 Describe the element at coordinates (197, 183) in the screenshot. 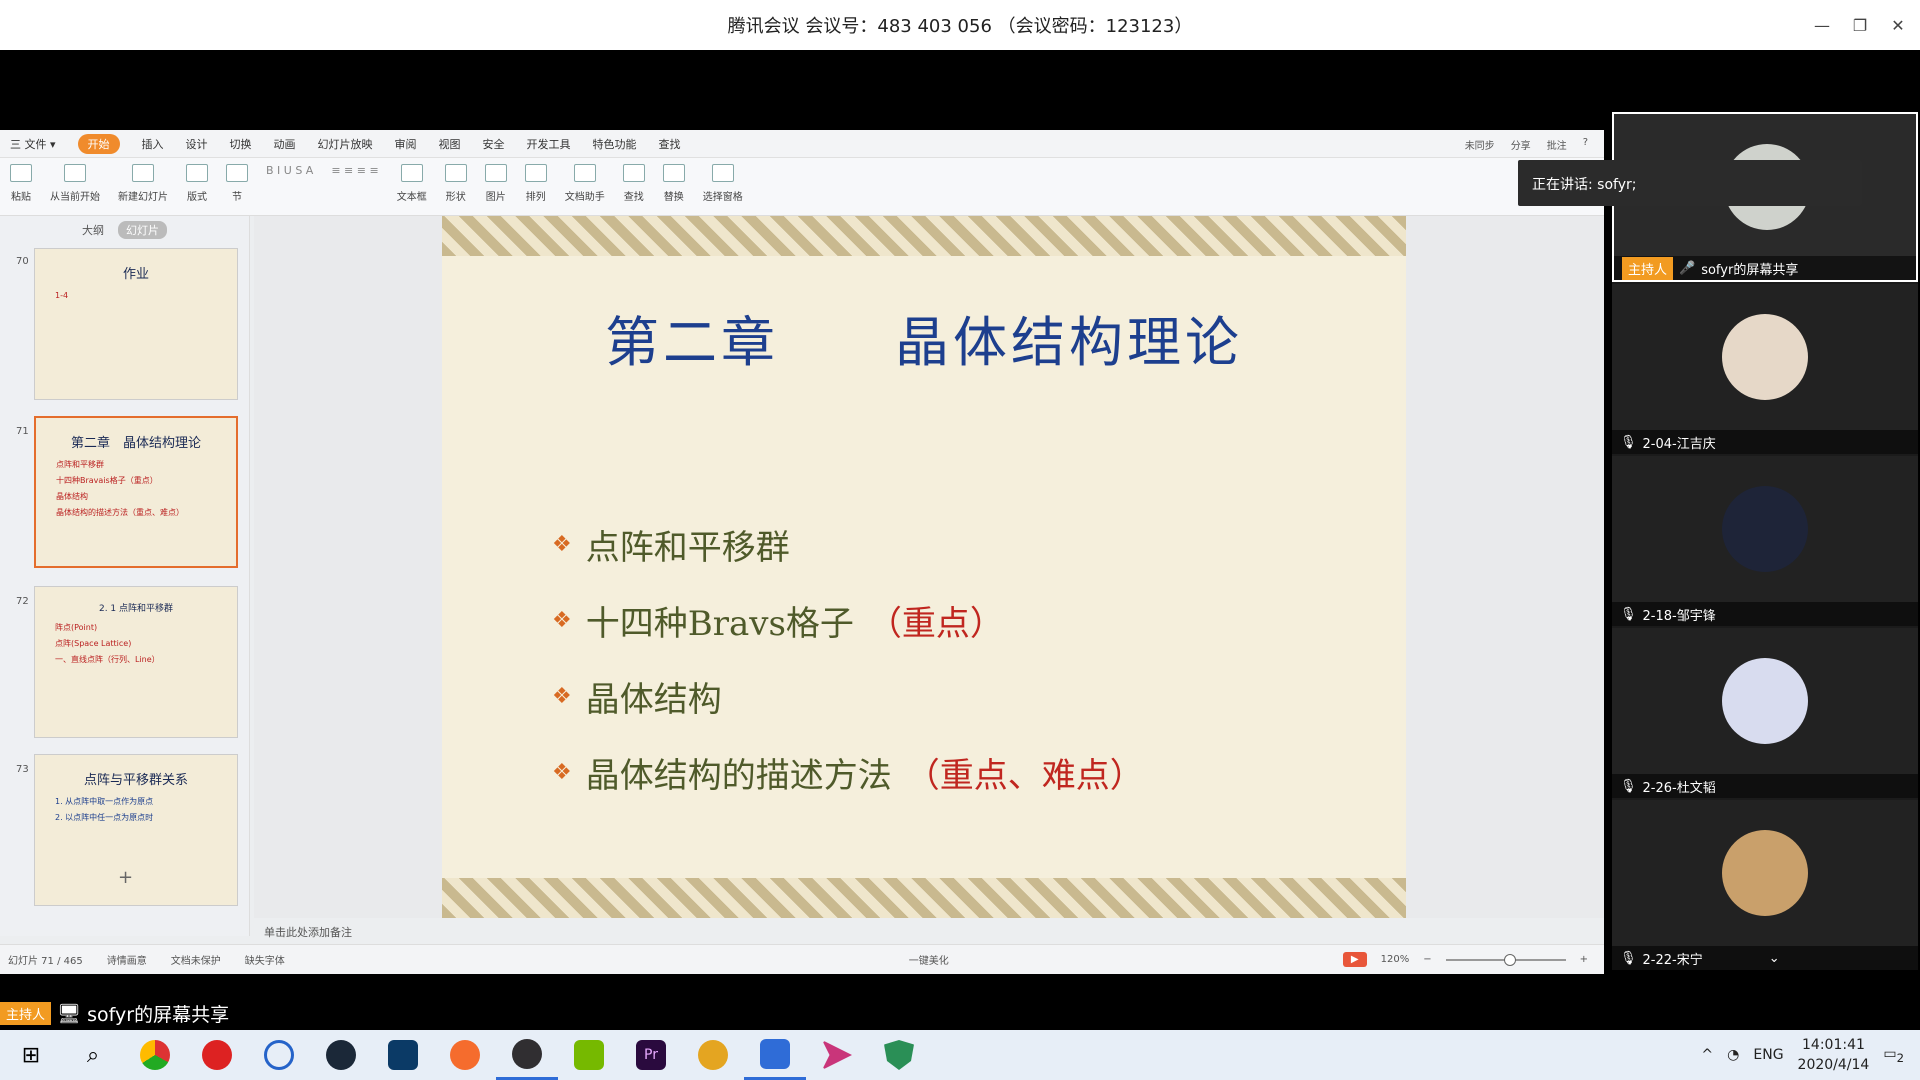

I see `layout-button: 版式` at that location.